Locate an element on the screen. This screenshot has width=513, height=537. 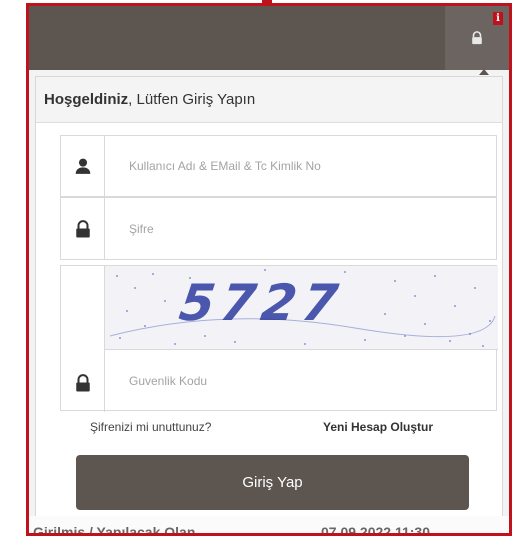
forgot-password-link: Şifrenizi mi unuttunuz? is located at coordinates (150, 427).